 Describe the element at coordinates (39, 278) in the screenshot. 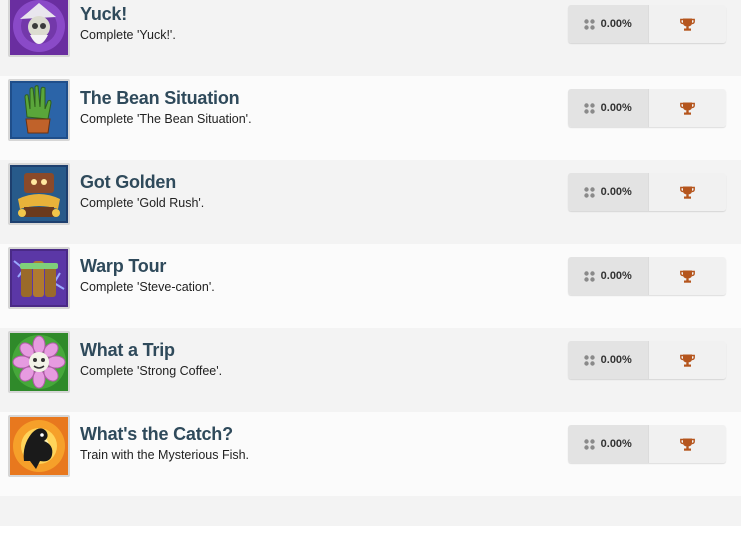

I see `warp-pipes-icon` at that location.